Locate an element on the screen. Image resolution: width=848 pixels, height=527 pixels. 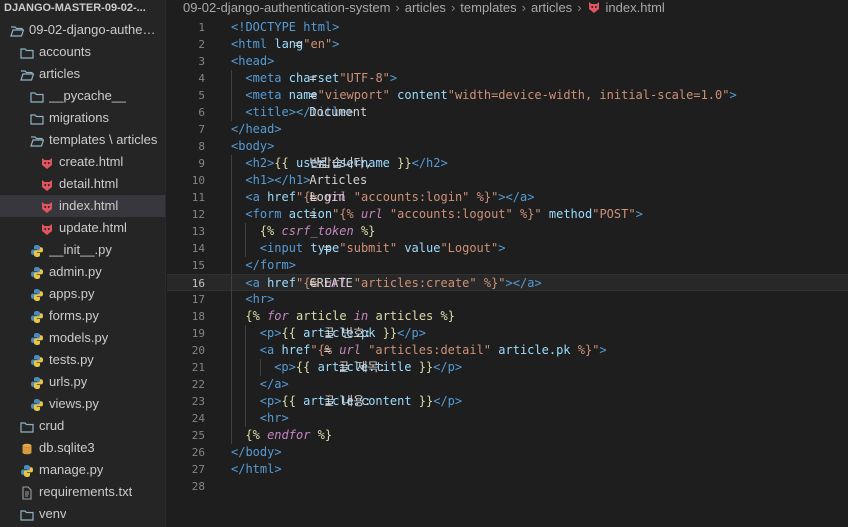
code-token: <h1> is located at coordinates (260, 180).